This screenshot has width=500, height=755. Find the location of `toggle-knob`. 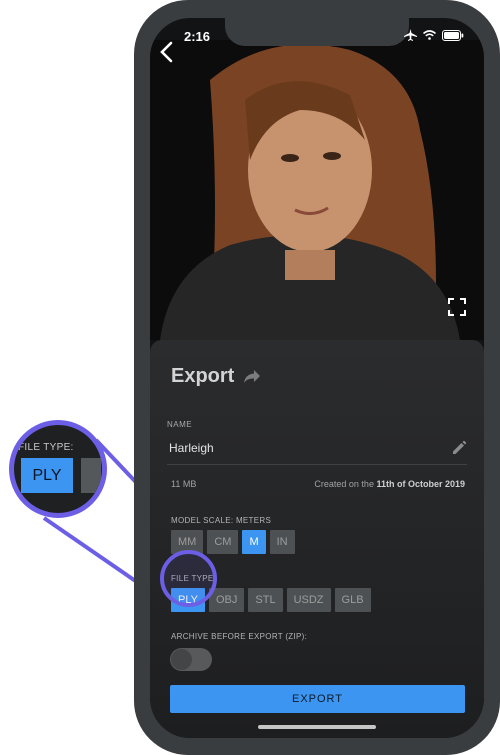

toggle-knob is located at coordinates (181, 659).